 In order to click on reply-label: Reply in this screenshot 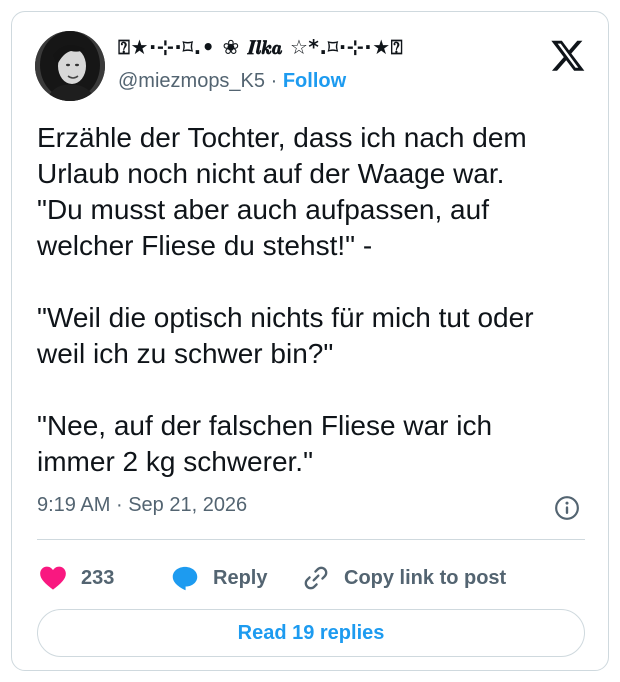, I will do `click(240, 577)`.